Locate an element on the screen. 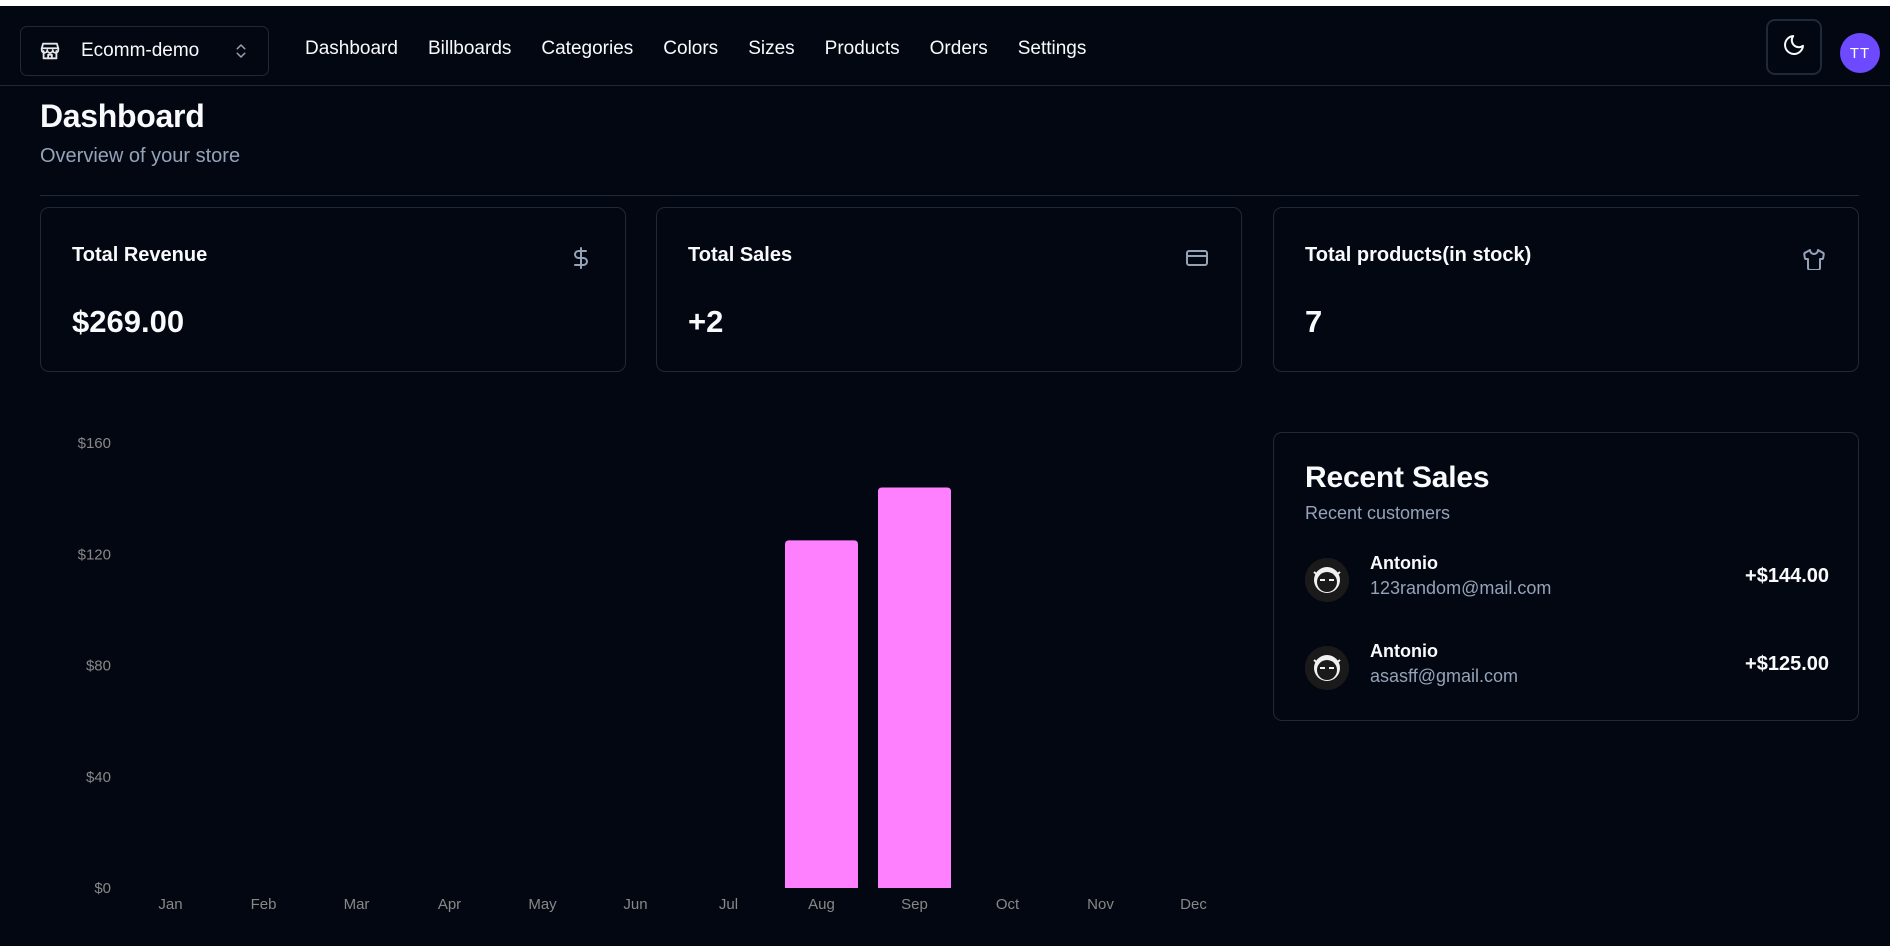 This screenshot has width=1890, height=946. card-value: +2 is located at coordinates (706, 321).